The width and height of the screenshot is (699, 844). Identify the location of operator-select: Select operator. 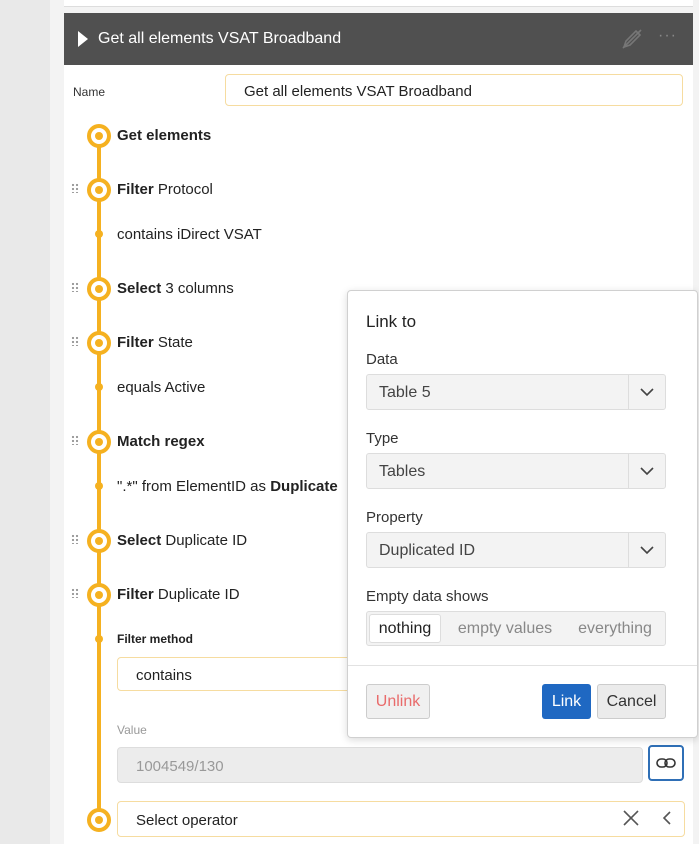
(401, 819).